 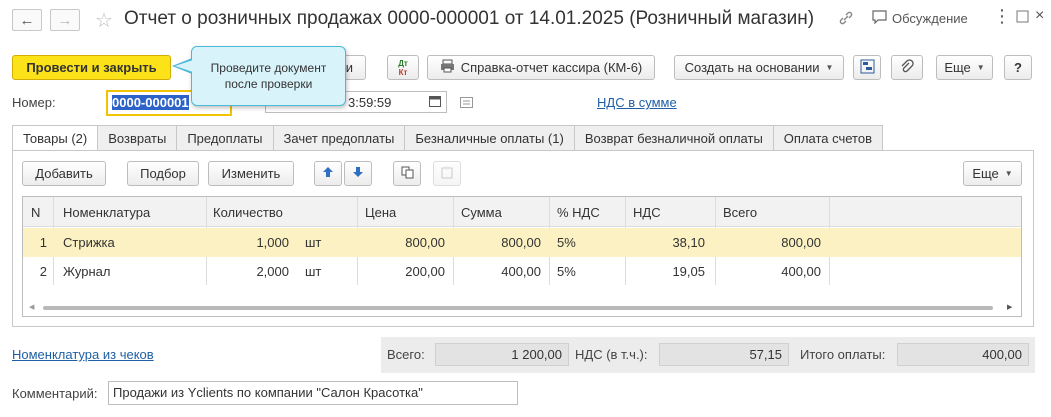 I want to click on copy-button, so click(x=407, y=173).